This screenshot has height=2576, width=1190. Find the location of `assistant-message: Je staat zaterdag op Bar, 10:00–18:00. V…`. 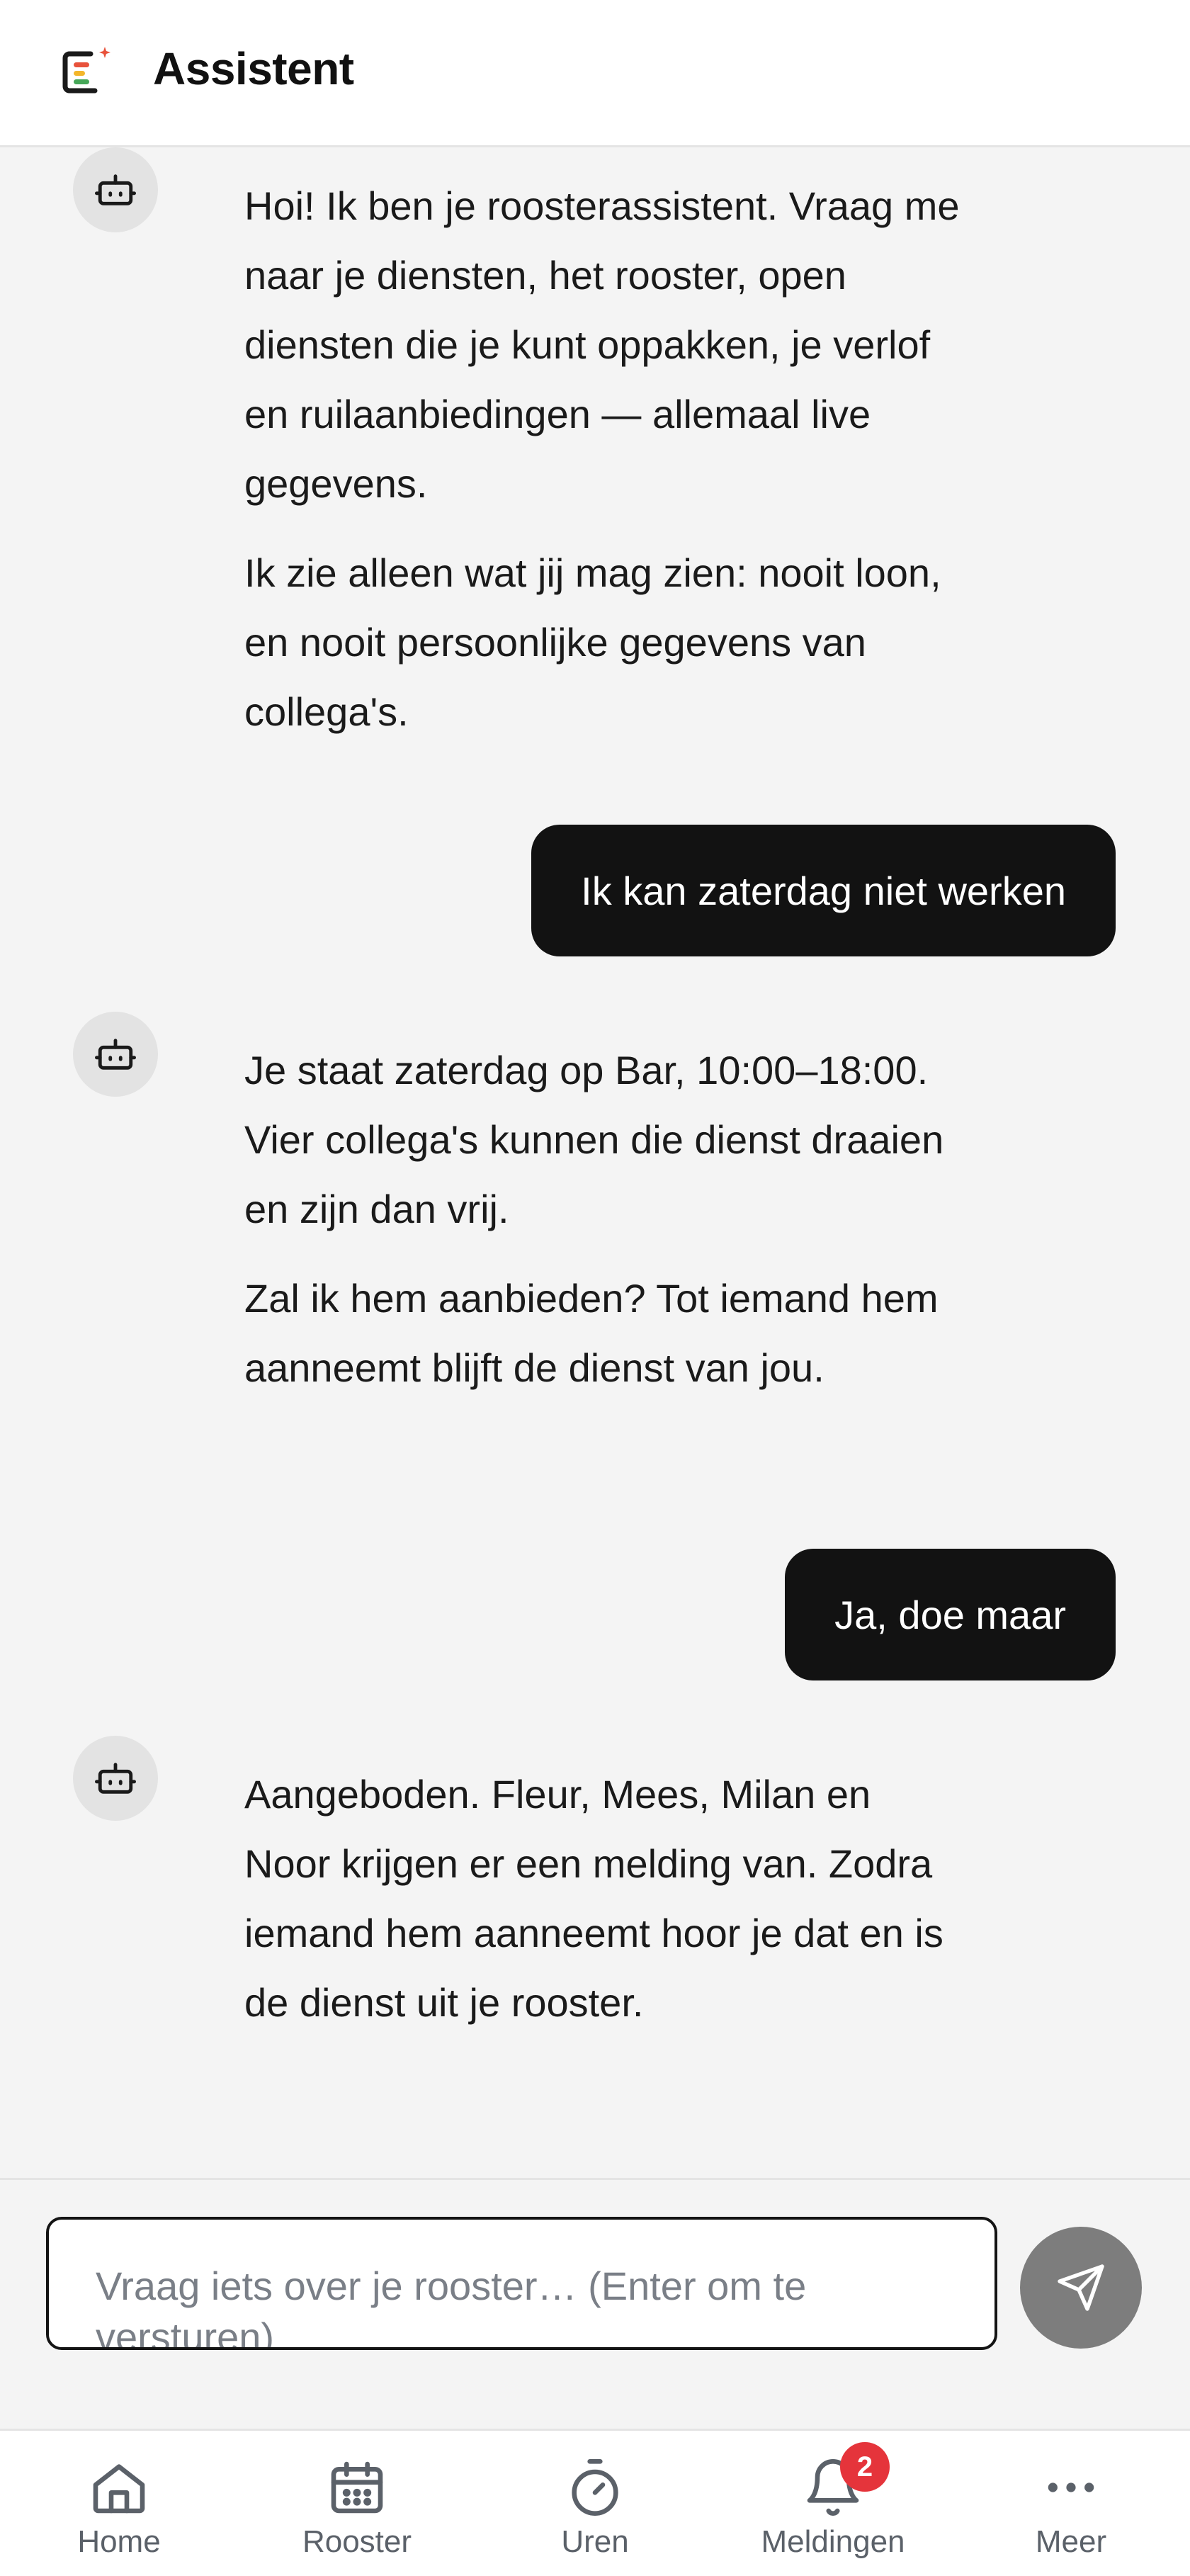

assistant-message: Je staat zaterdag op Bar, 10:00–18:00. V… is located at coordinates (602, 1219).